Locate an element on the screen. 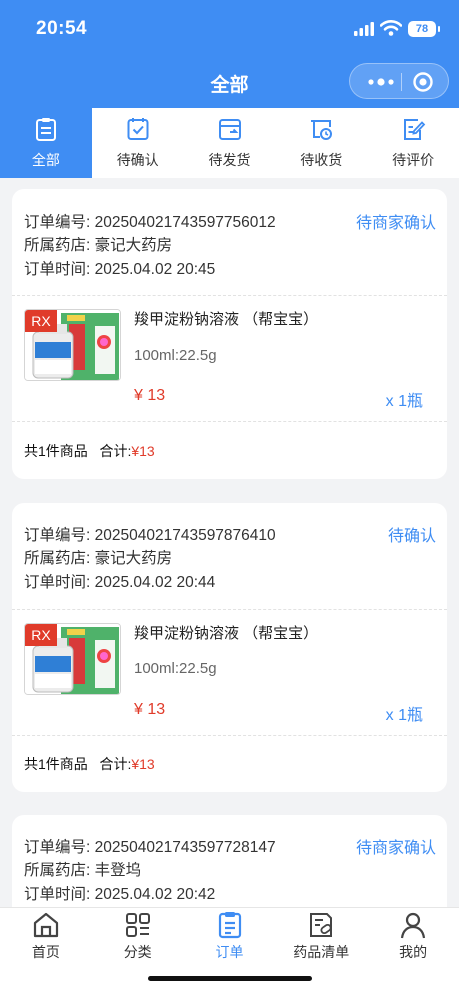 The image size is (459, 993). order-number: 20250402174359775601​2 is located at coordinates (185, 222).